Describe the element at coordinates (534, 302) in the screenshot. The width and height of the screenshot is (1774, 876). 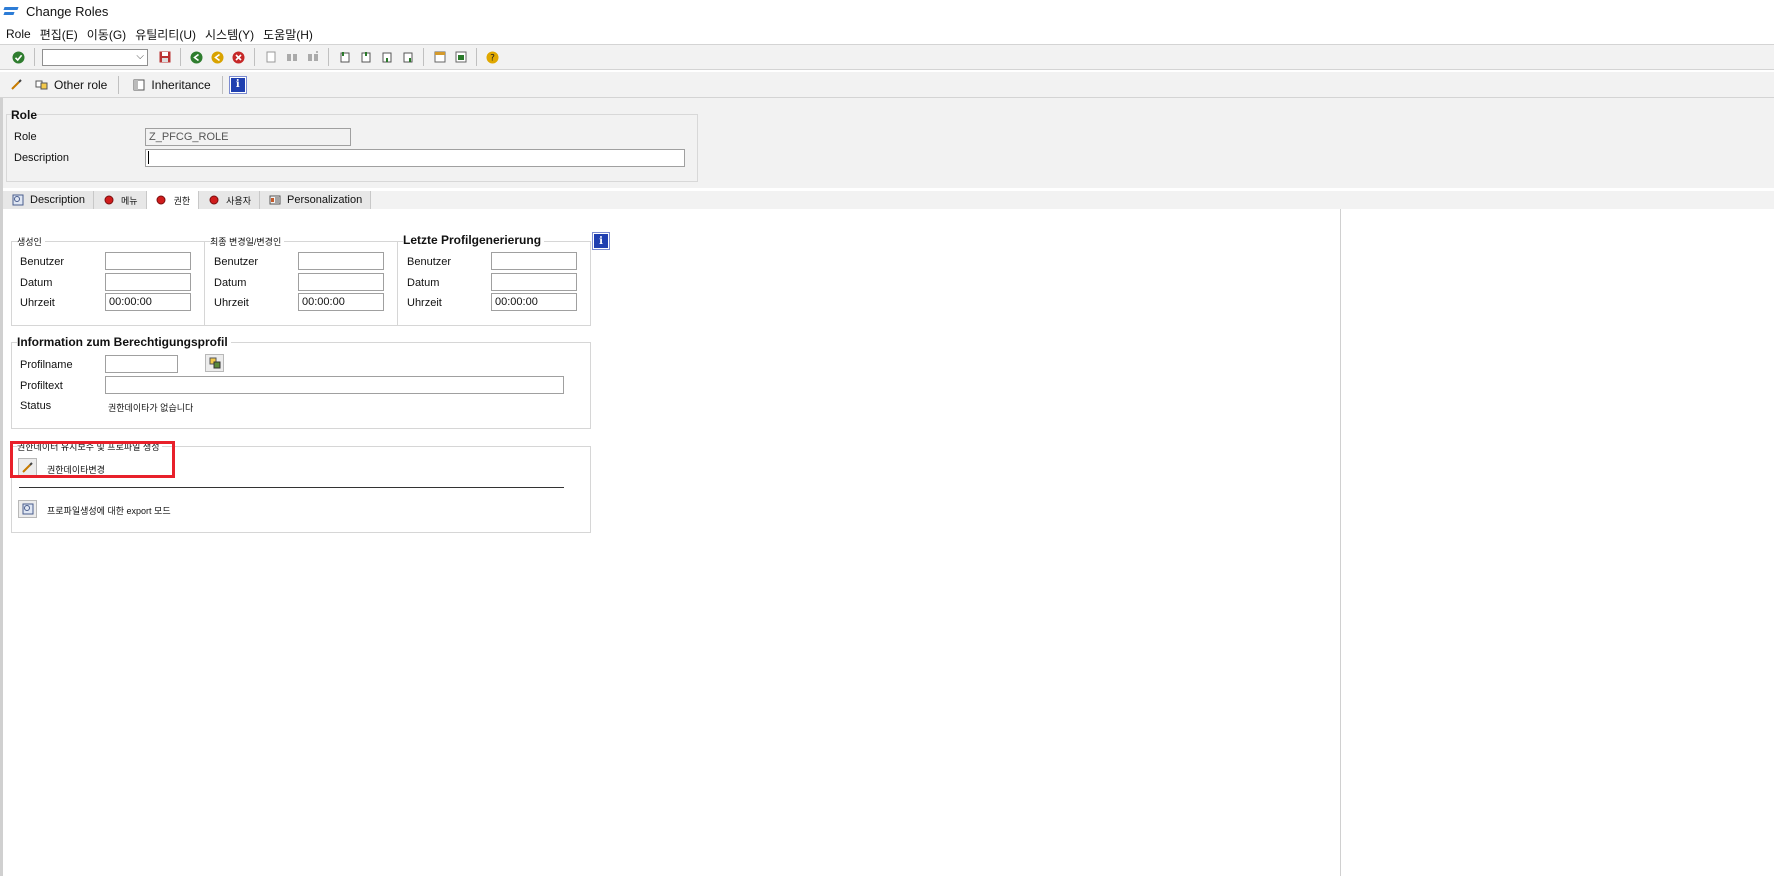
I see `gen-time-field: 00:00:00` at that location.